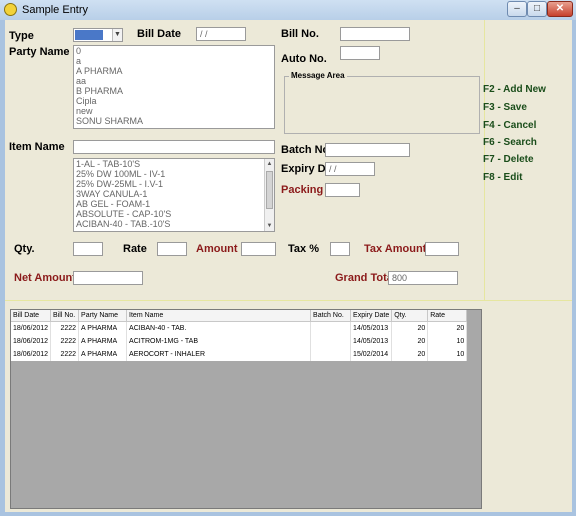 This screenshot has width=576, height=516. I want to click on list-item: Cipla, so click(174, 101).